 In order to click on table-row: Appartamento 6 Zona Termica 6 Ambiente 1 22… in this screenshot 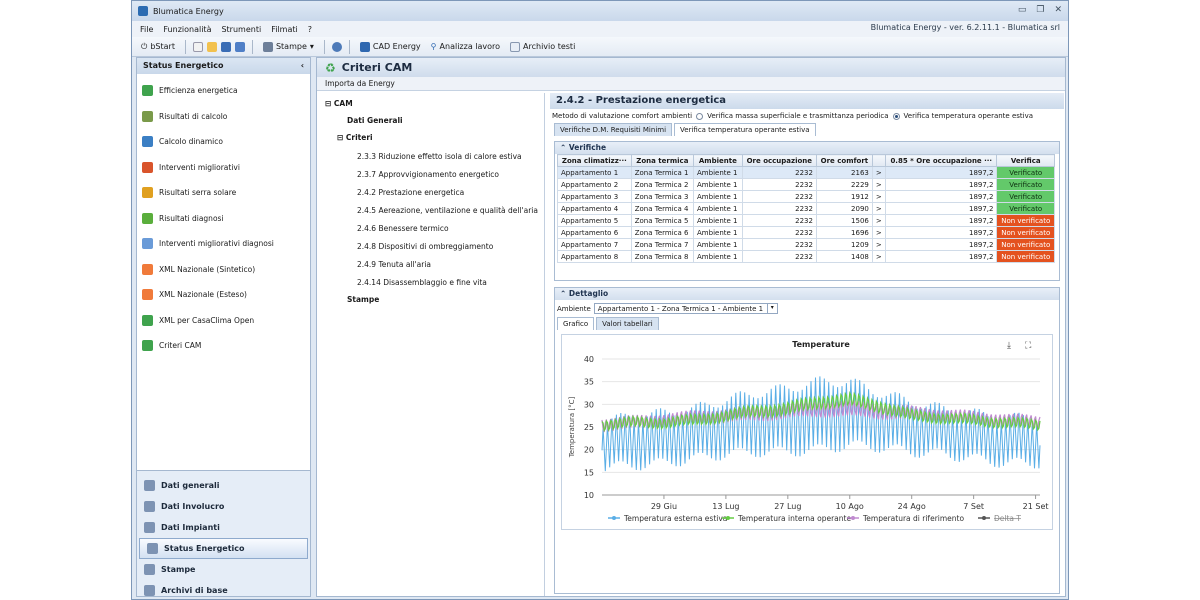, I will do `click(806, 232)`.